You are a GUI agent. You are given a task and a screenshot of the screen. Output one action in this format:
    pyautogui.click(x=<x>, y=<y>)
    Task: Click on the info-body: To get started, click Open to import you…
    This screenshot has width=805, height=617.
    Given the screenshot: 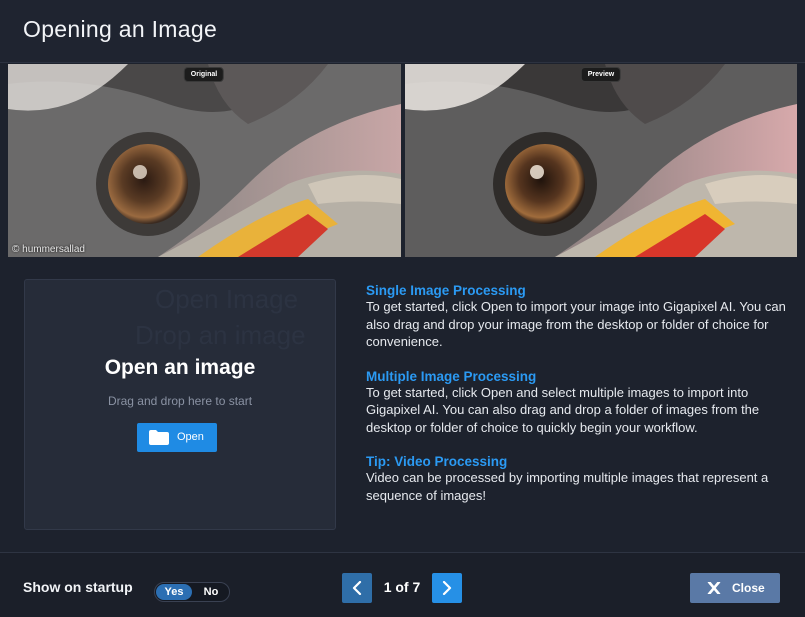 What is the action you would take?
    pyautogui.click(x=576, y=324)
    